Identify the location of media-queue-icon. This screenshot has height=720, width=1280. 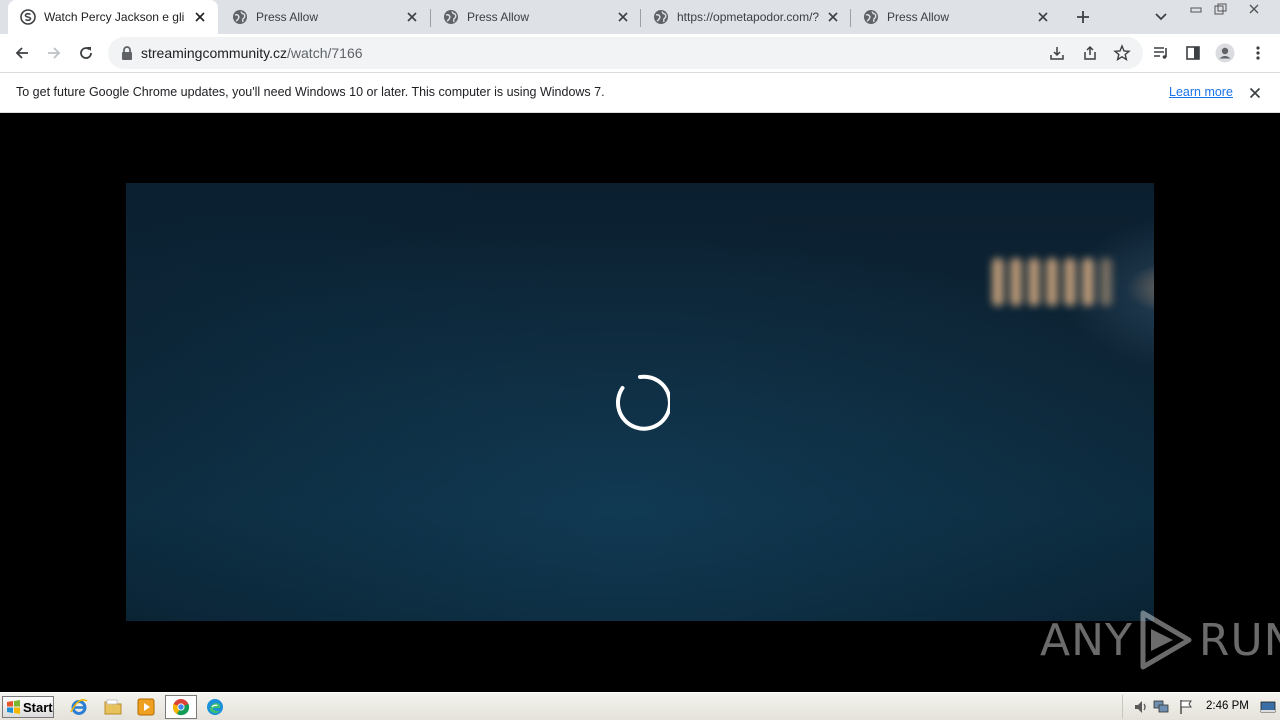
(1160, 53).